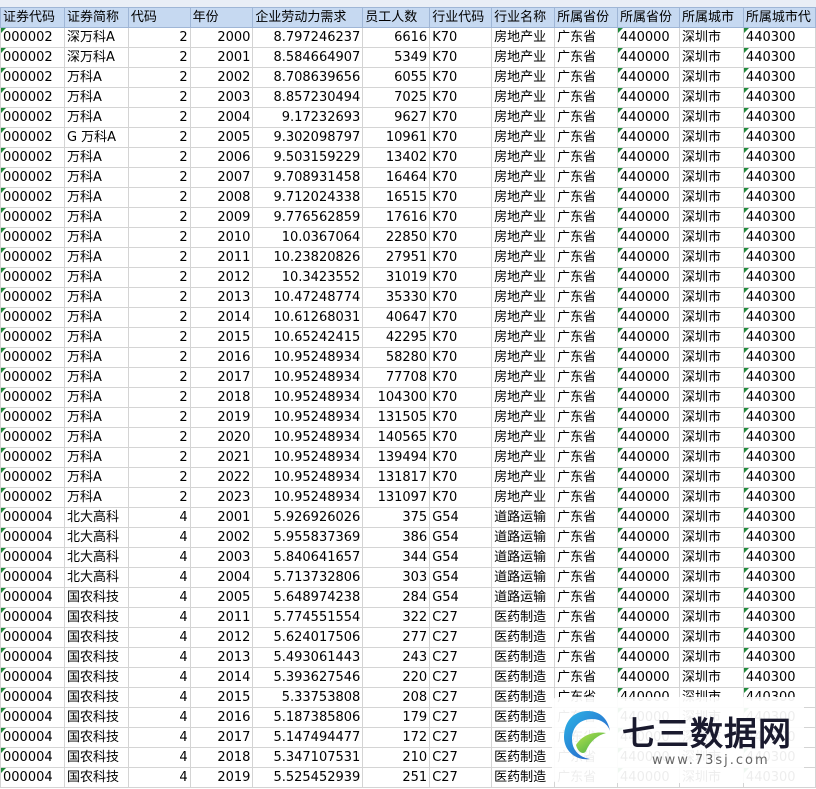 The height and width of the screenshot is (789, 816). Describe the element at coordinates (308, 517) in the screenshot. I see `table-cell: 5.926926026` at that location.